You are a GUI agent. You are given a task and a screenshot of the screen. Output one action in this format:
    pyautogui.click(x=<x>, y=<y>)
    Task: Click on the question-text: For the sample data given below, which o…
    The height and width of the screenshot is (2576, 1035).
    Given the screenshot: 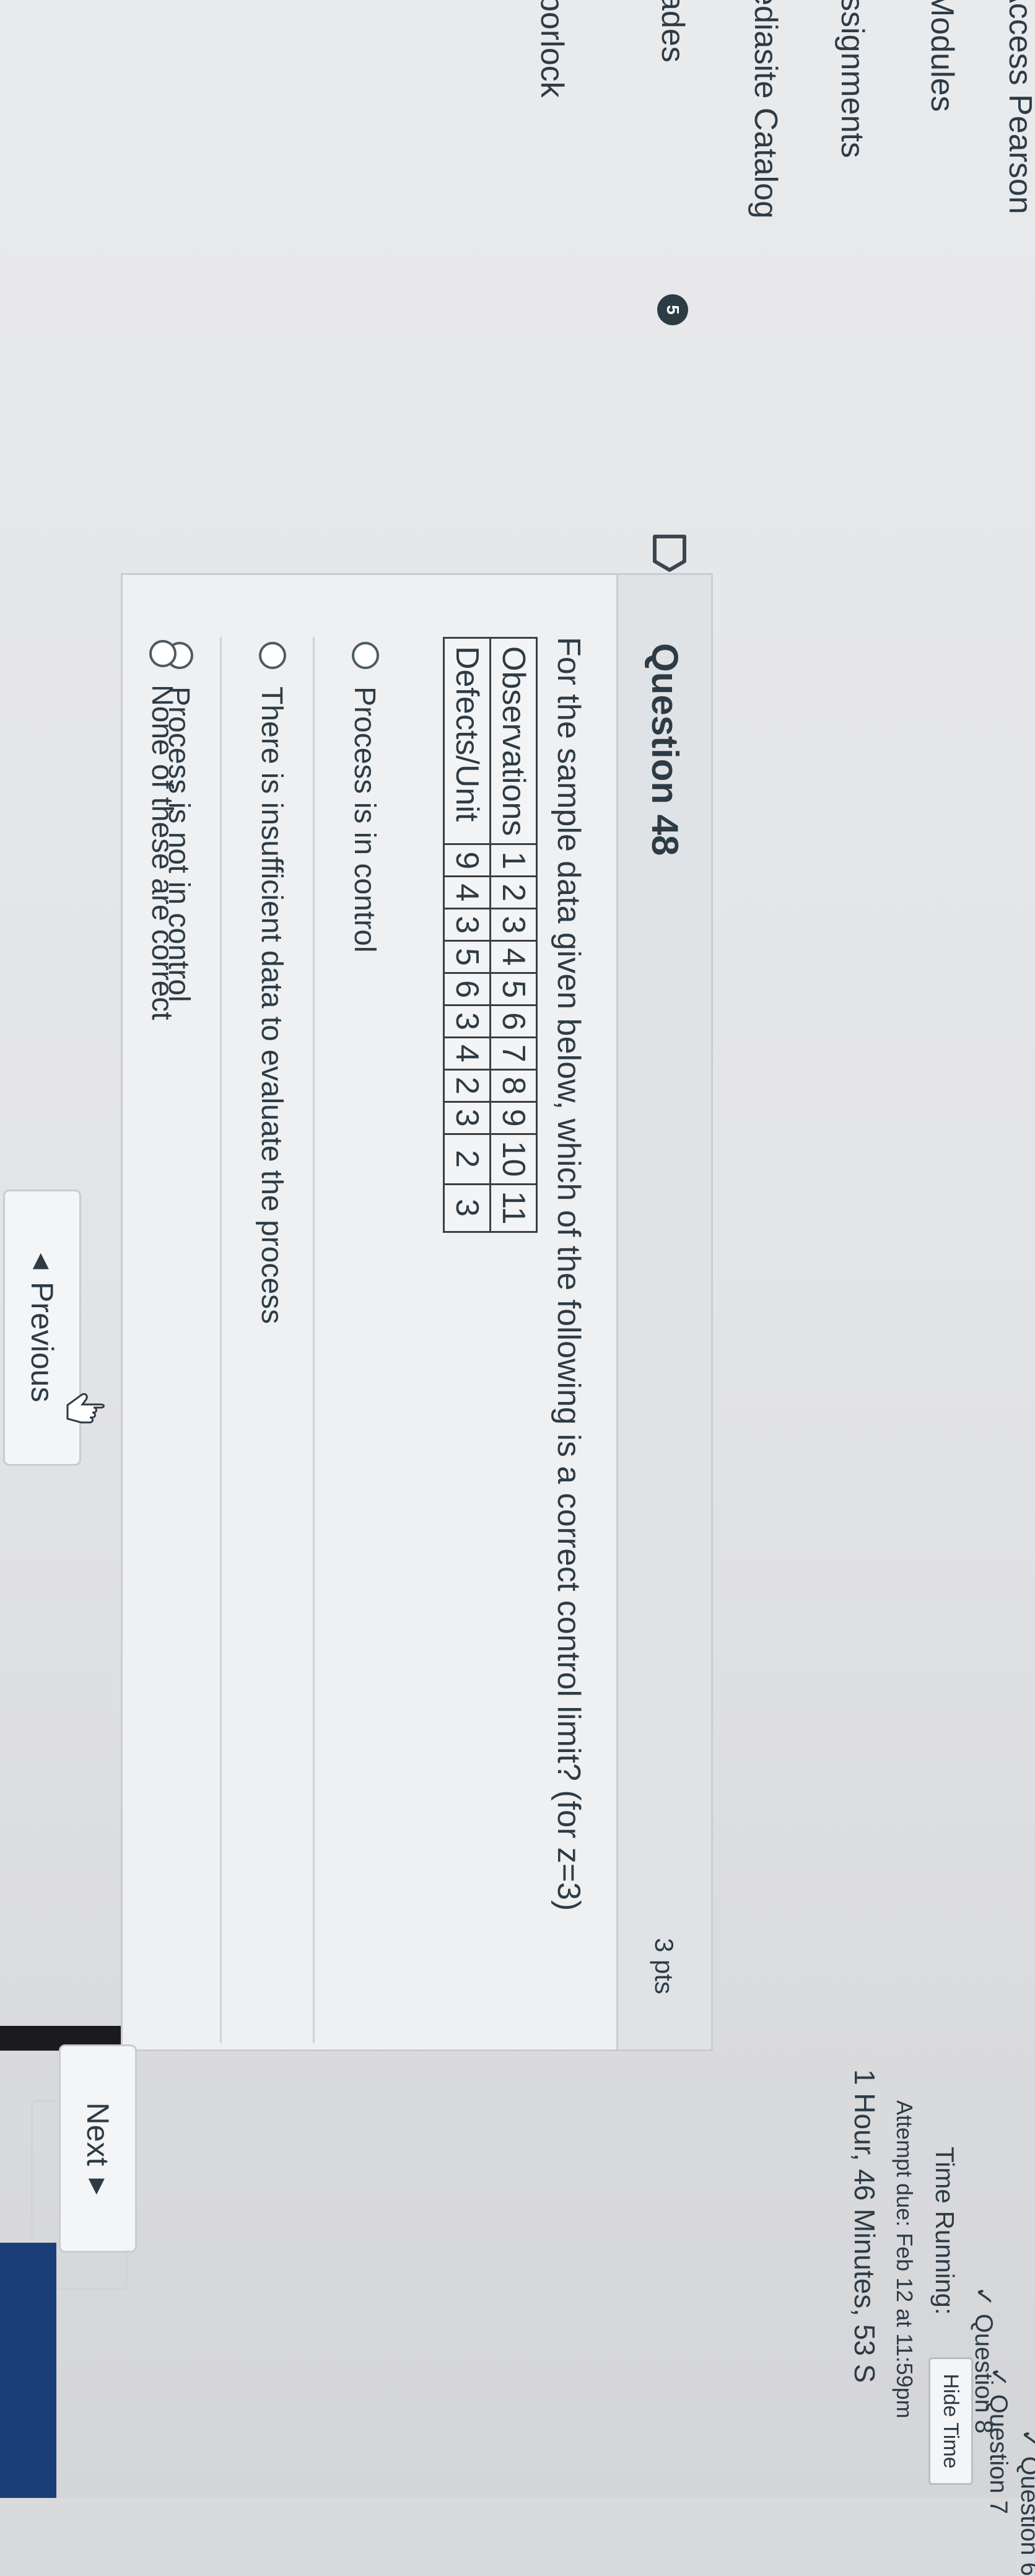 What is the action you would take?
    pyautogui.click(x=569, y=1274)
    